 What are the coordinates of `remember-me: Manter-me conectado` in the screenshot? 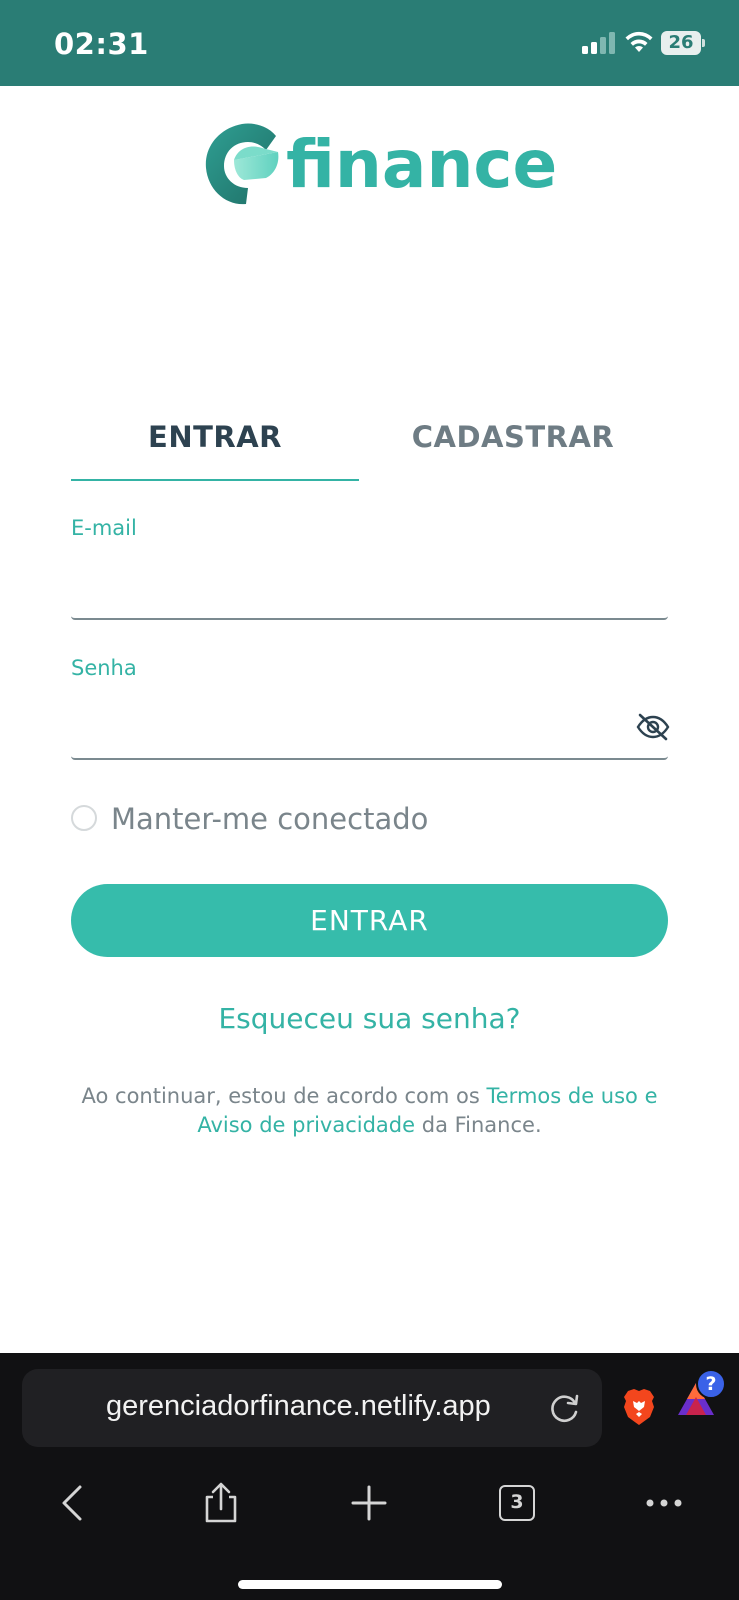 It's located at (271, 822).